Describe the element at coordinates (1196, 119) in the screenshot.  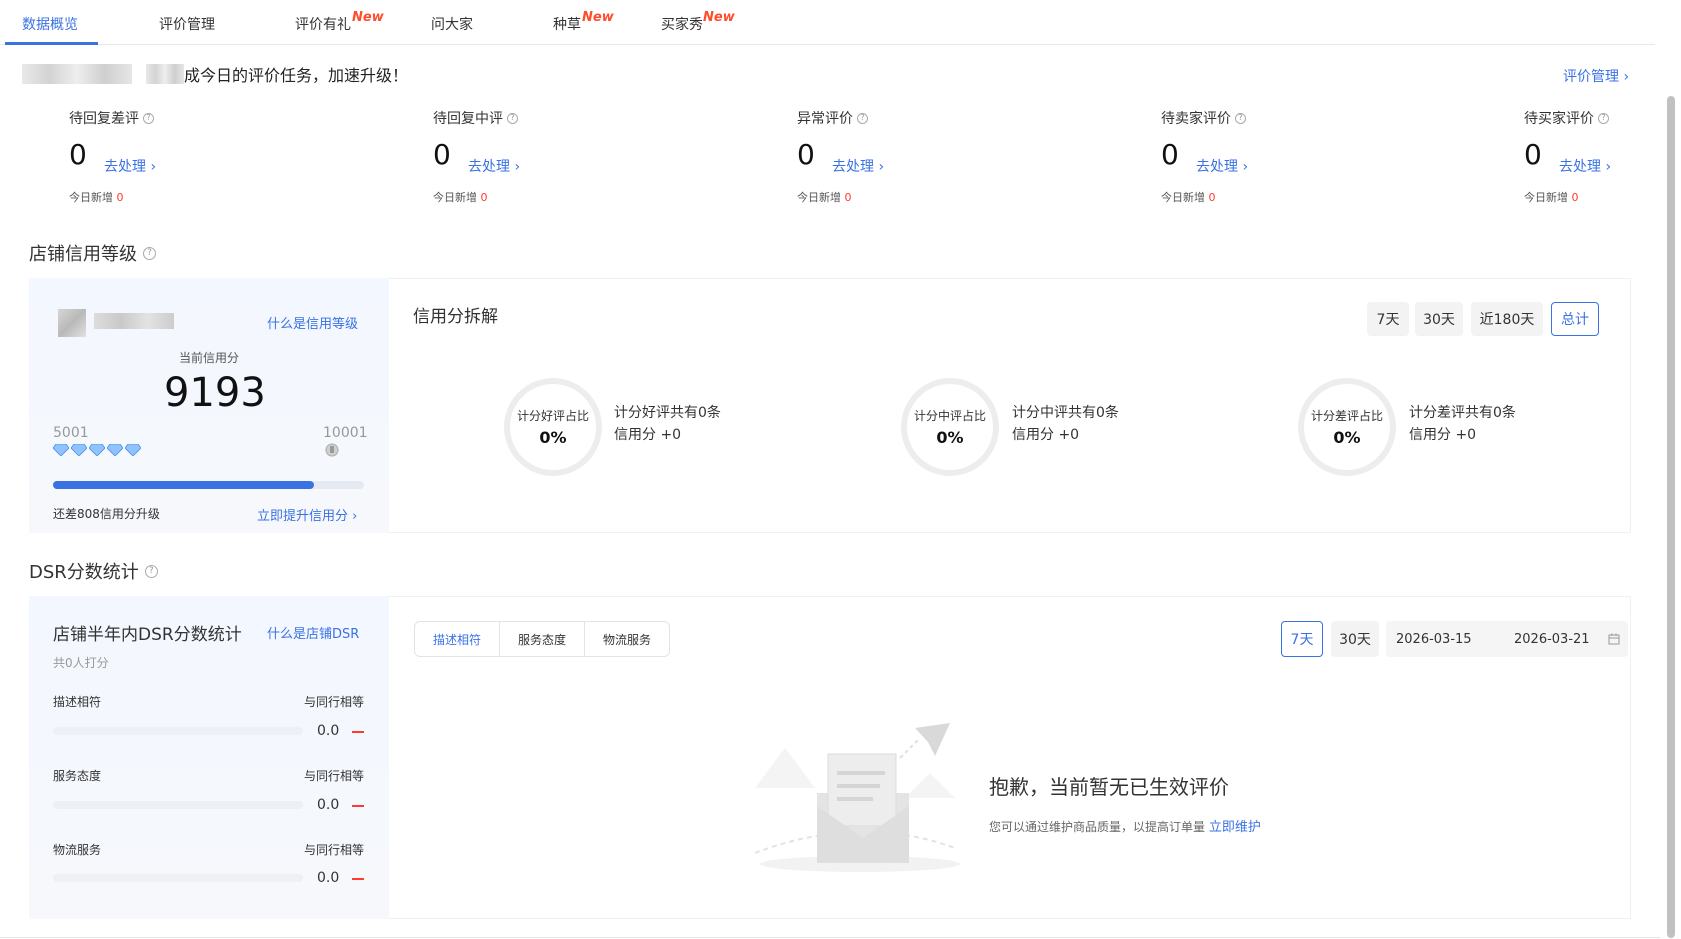
I see `stat-title: 待卖家评价` at that location.